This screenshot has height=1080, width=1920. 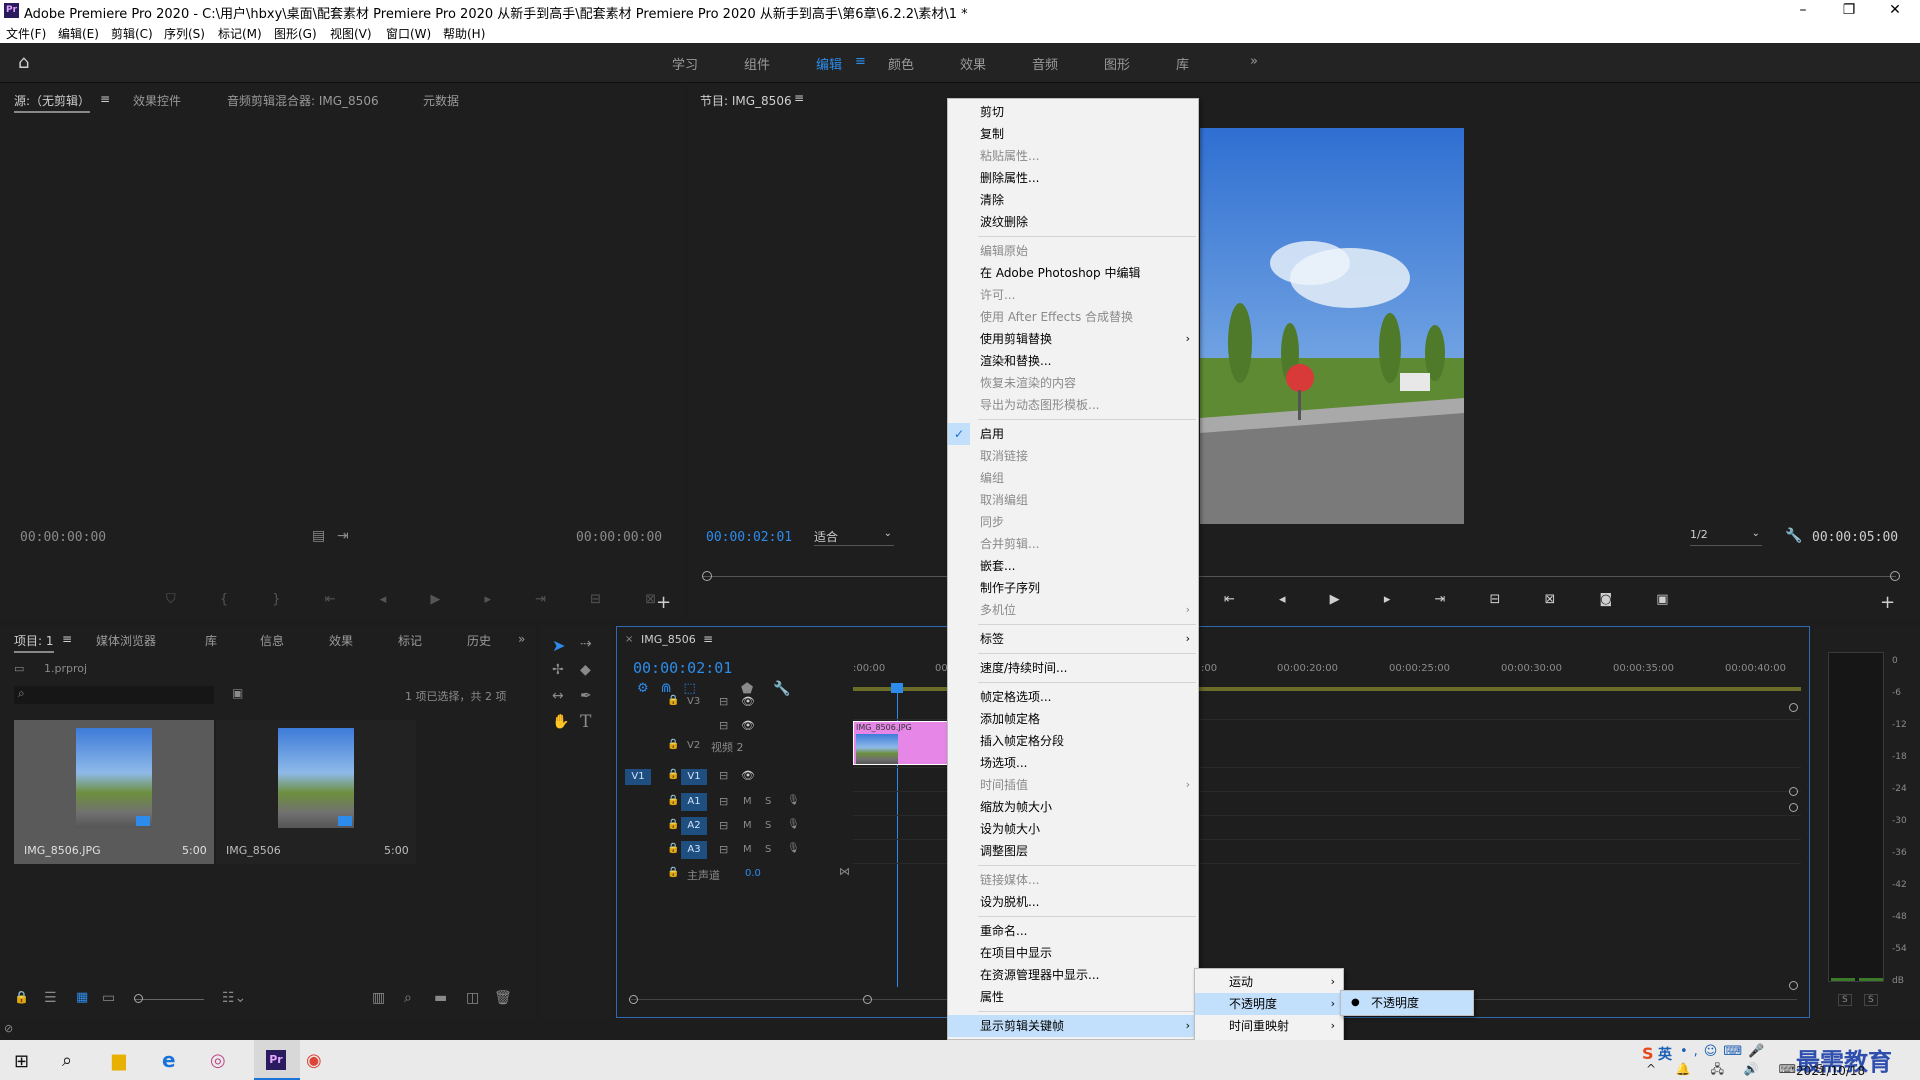 What do you see at coordinates (439, 599) in the screenshot?
I see `source-transport-controls: ⛉ { } ⇤ ◂ ▶ ▸ ⇥ ⊟ ⊠ ◙` at bounding box center [439, 599].